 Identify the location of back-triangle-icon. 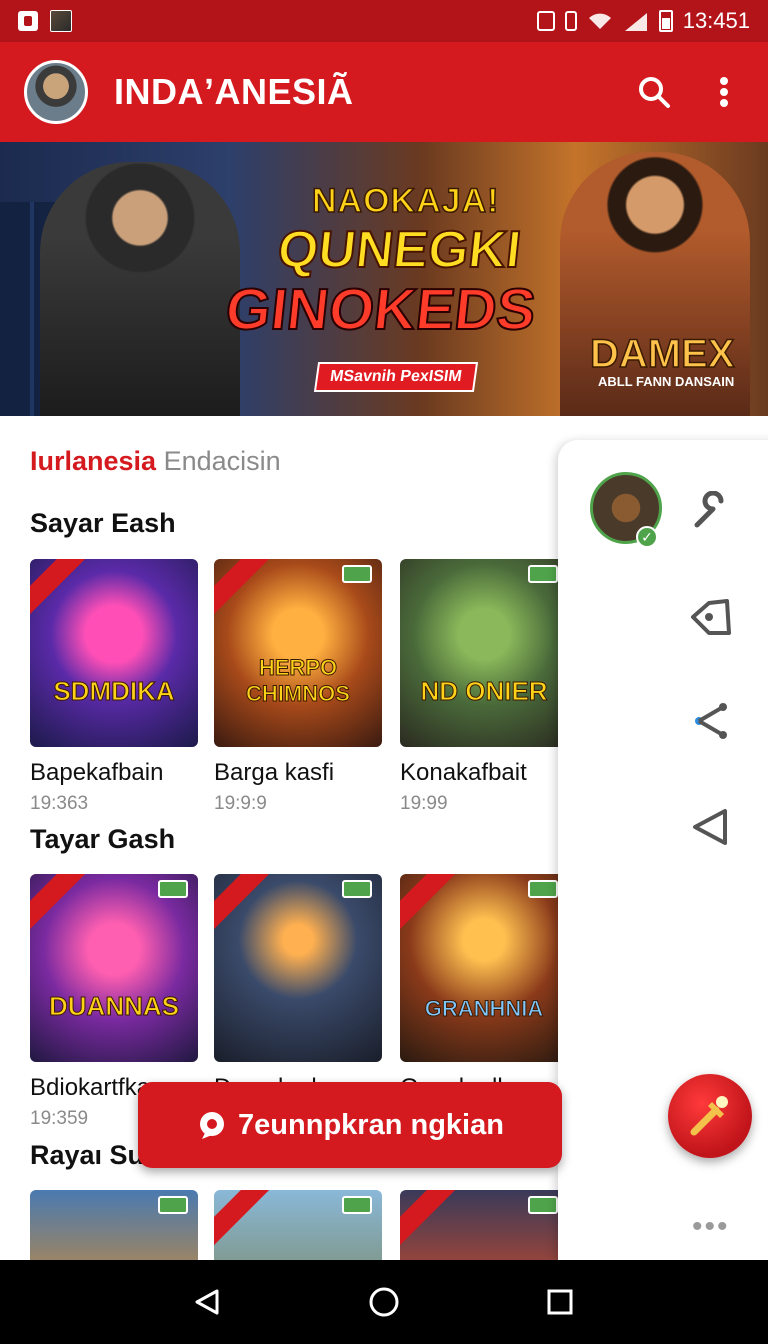
(710, 827).